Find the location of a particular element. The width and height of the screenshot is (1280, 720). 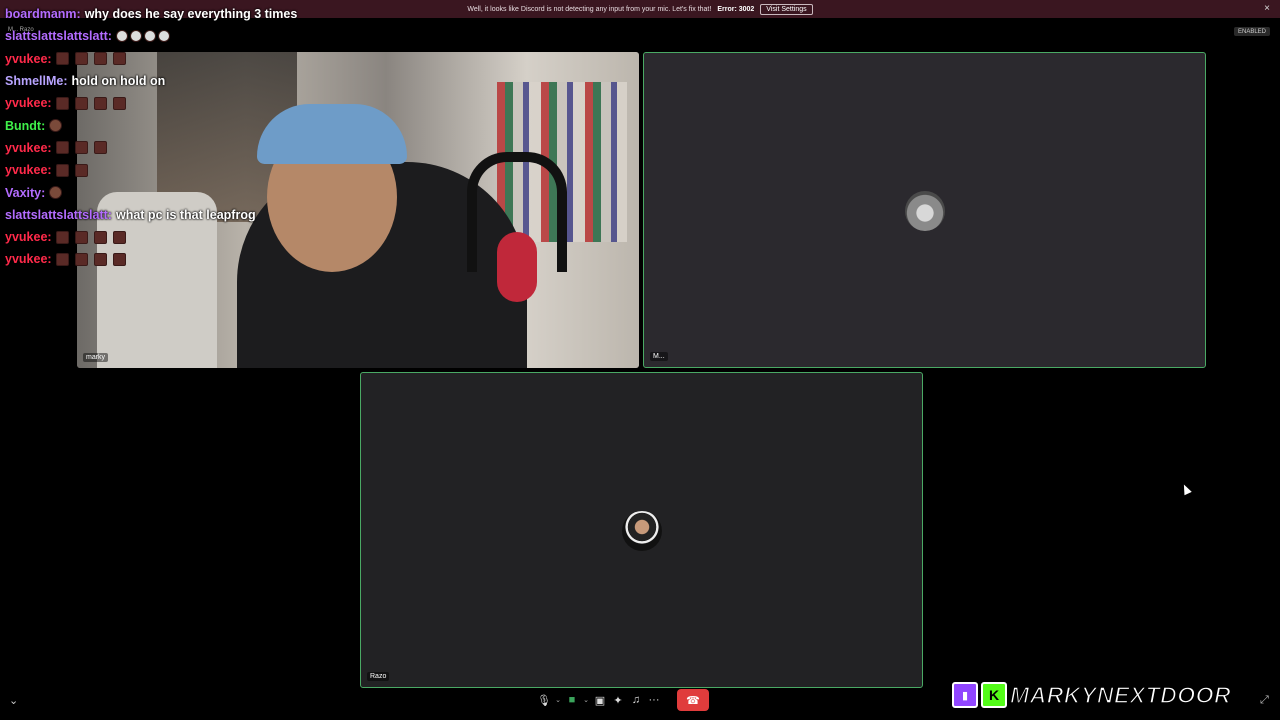

chat-message: Vaxity: is located at coordinates (175, 192).